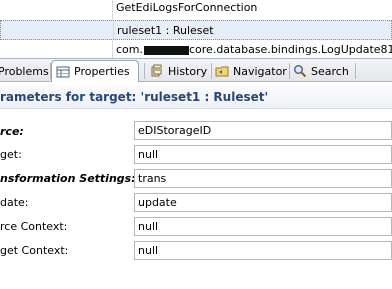 This screenshot has width=392, height=289. Describe the element at coordinates (260, 71) in the screenshot. I see `tab-label: Navigator` at that location.